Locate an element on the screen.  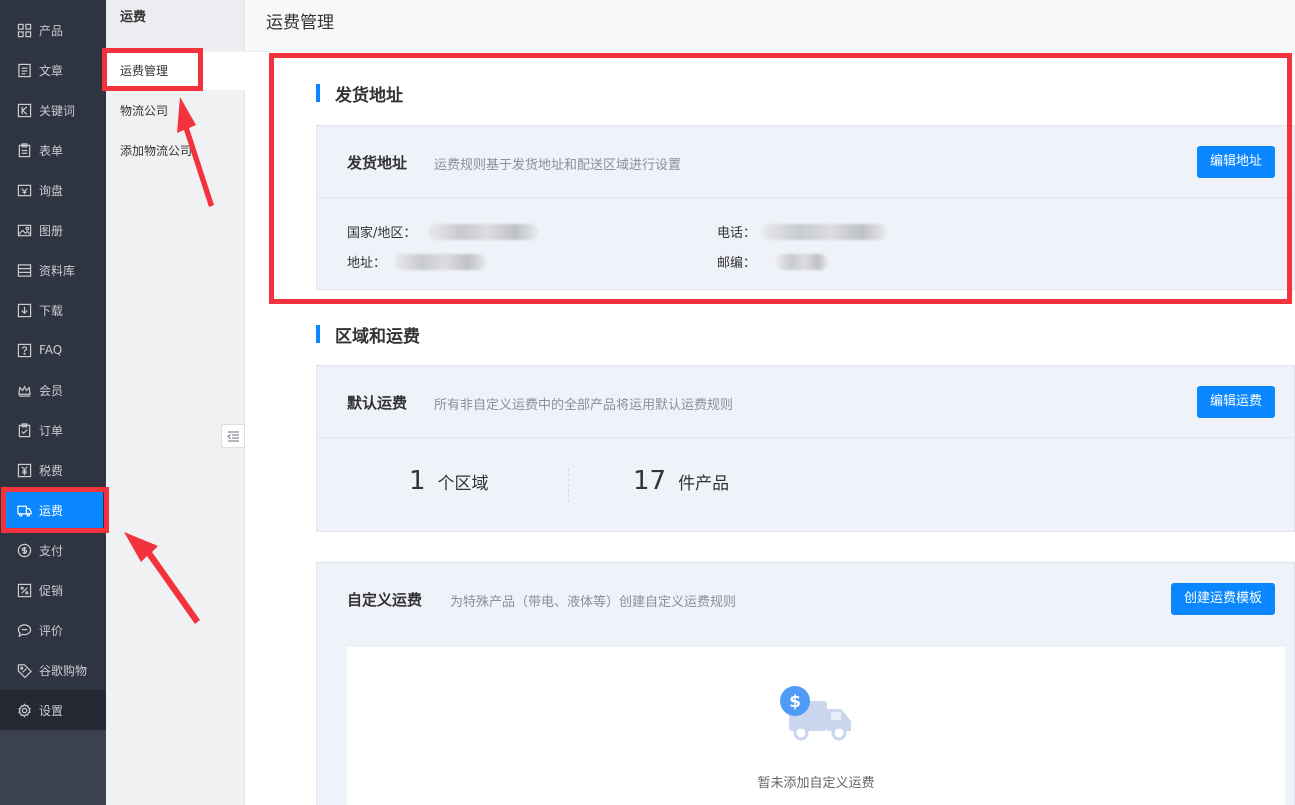
zone-unit: 个区域 is located at coordinates (463, 484).